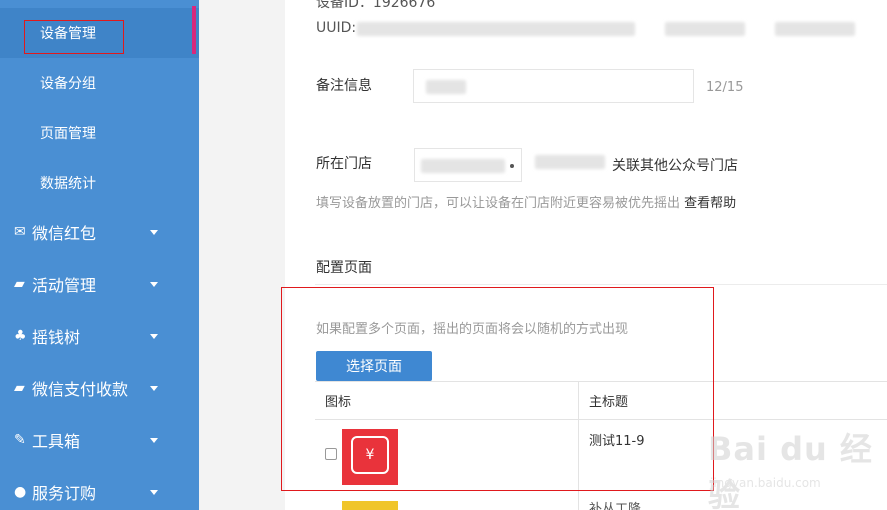  What do you see at coordinates (710, 203) in the screenshot?
I see `help-link: 查看帮助` at bounding box center [710, 203].